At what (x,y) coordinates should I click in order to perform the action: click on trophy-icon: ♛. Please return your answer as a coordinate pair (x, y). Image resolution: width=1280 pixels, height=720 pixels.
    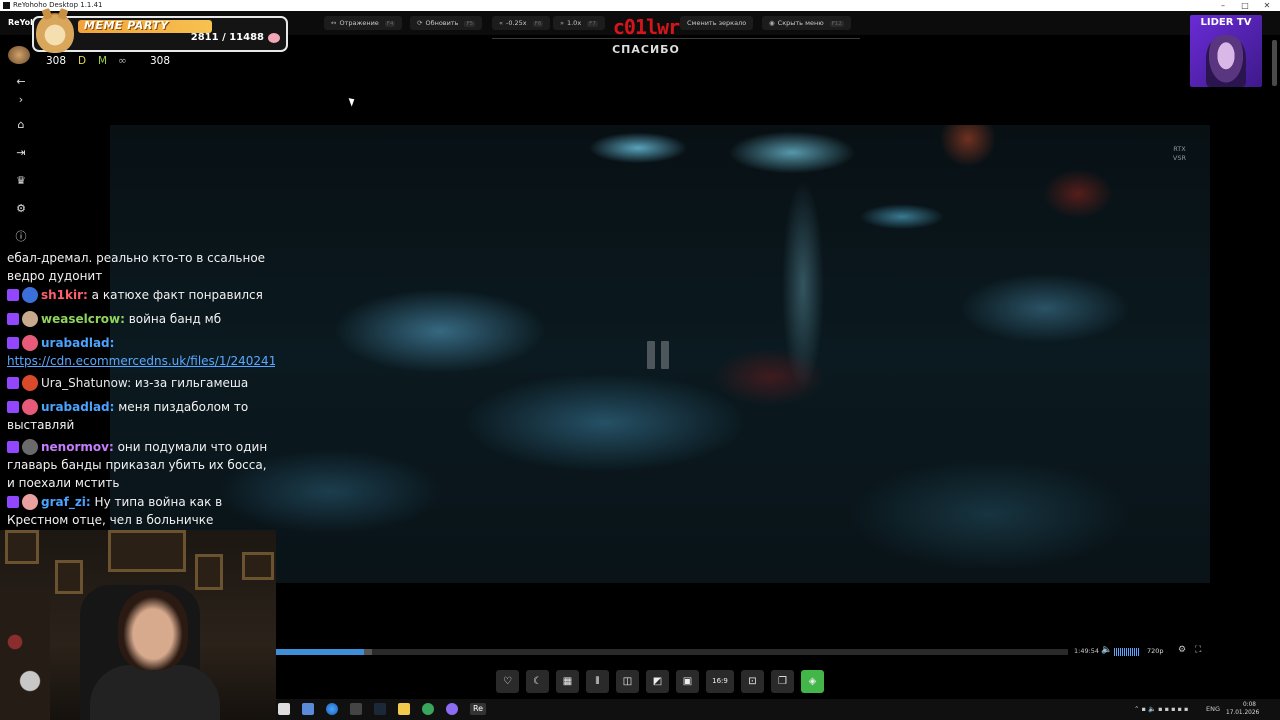
    Looking at the image, I should click on (21, 181).